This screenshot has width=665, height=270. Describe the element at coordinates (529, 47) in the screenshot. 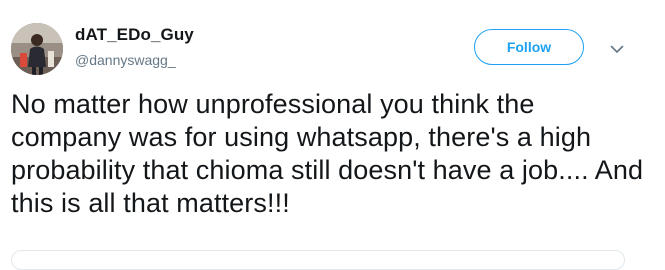

I see `follow-button: Follow` at that location.